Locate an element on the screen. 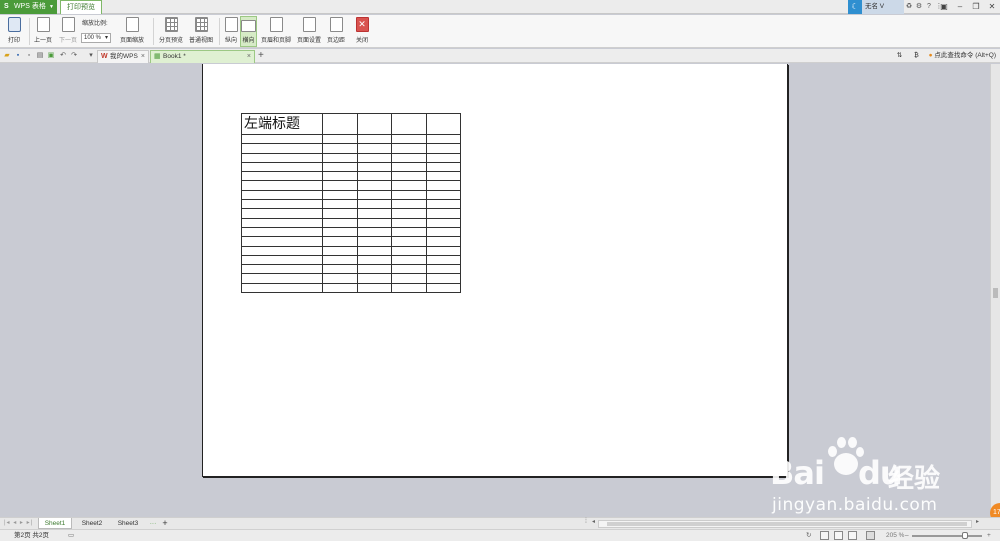 The width and height of the screenshot is (1000, 541). vertical-scrollbar is located at coordinates (995, 290).